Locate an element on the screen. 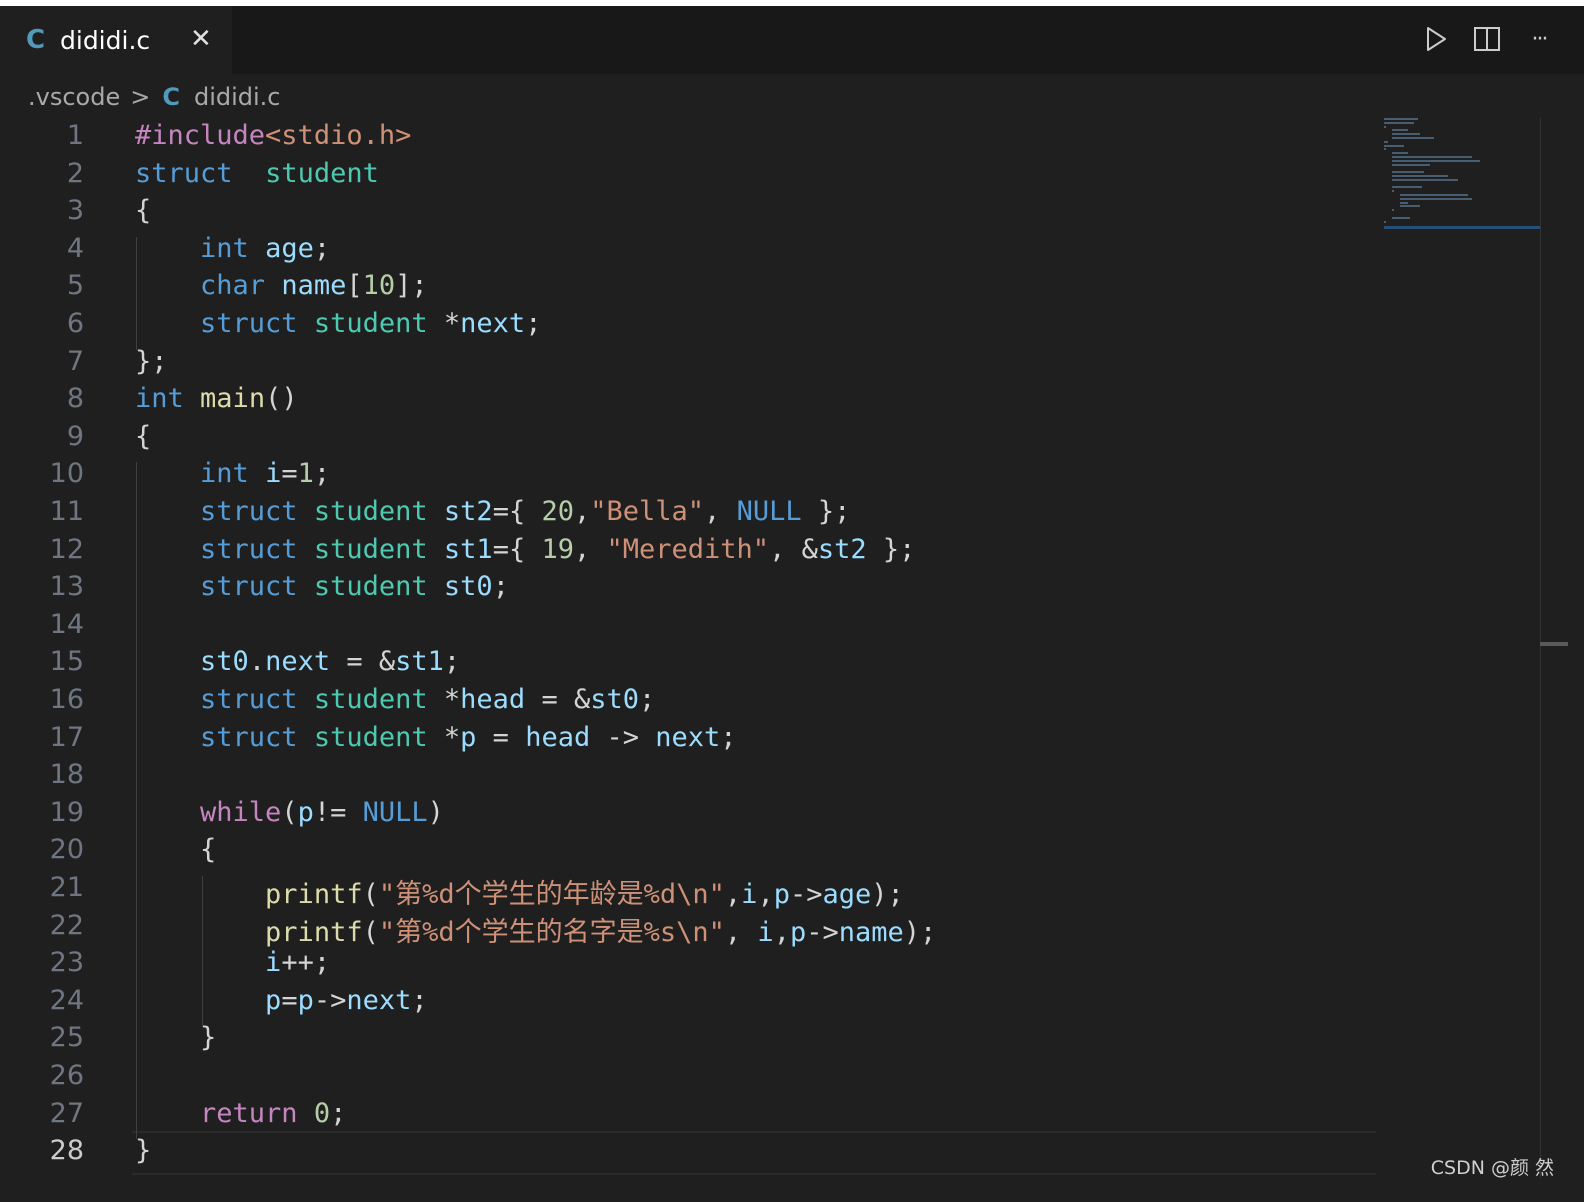  code-line: 13 struct student st0; is located at coordinates (688, 590).